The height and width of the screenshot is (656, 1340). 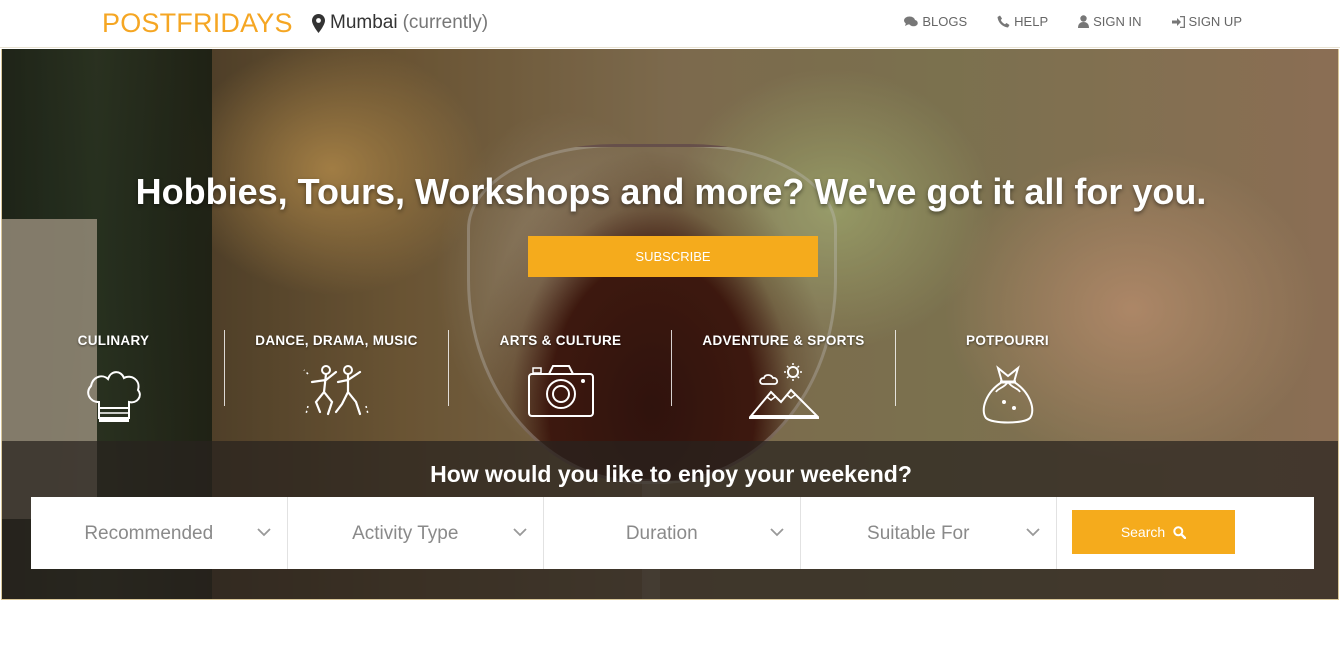 What do you see at coordinates (1084, 21) in the screenshot?
I see `user-icon` at bounding box center [1084, 21].